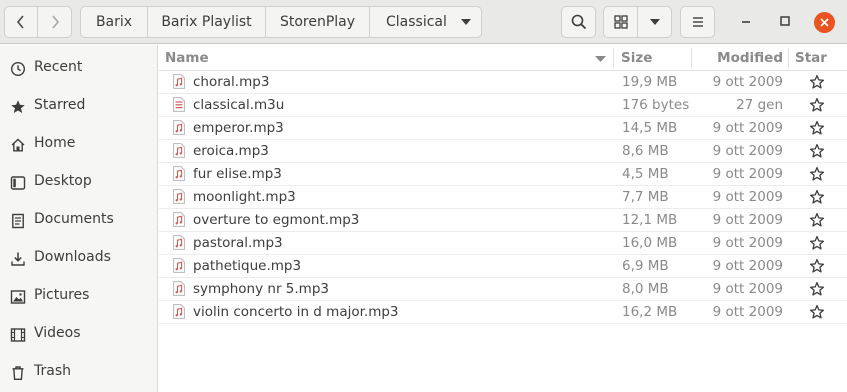 The width and height of the screenshot is (847, 392). Describe the element at coordinates (239, 105) in the screenshot. I see `file-name: classical.m3u` at that location.